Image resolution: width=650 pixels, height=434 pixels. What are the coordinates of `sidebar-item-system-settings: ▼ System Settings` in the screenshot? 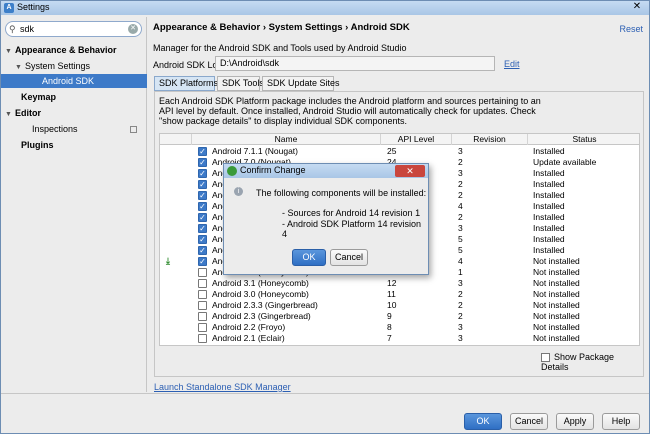 It's located at (80, 66).